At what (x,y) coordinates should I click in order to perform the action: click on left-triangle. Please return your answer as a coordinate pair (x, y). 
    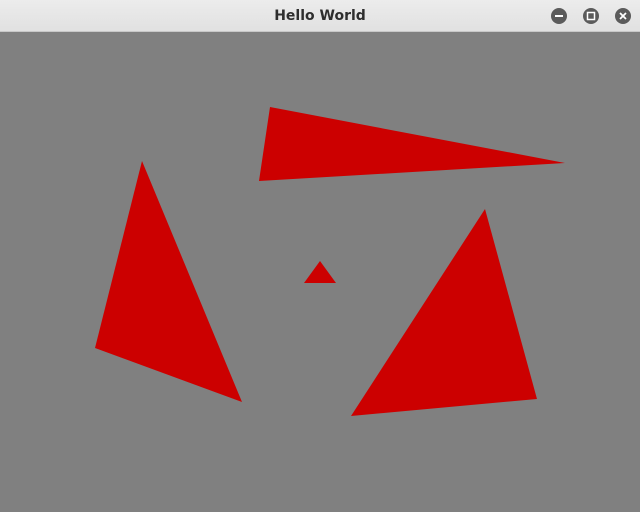
    Looking at the image, I should click on (168, 281).